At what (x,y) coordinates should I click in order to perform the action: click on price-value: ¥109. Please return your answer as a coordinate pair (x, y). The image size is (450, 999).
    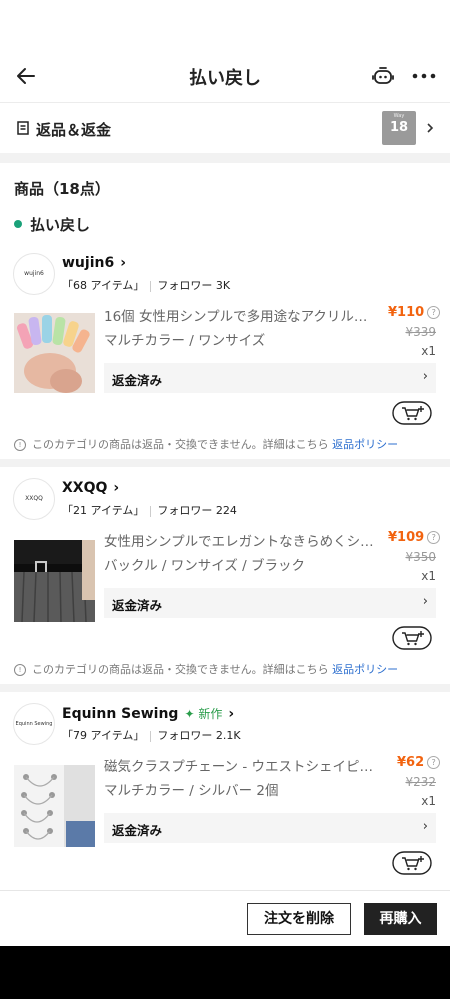
    Looking at the image, I should click on (406, 537).